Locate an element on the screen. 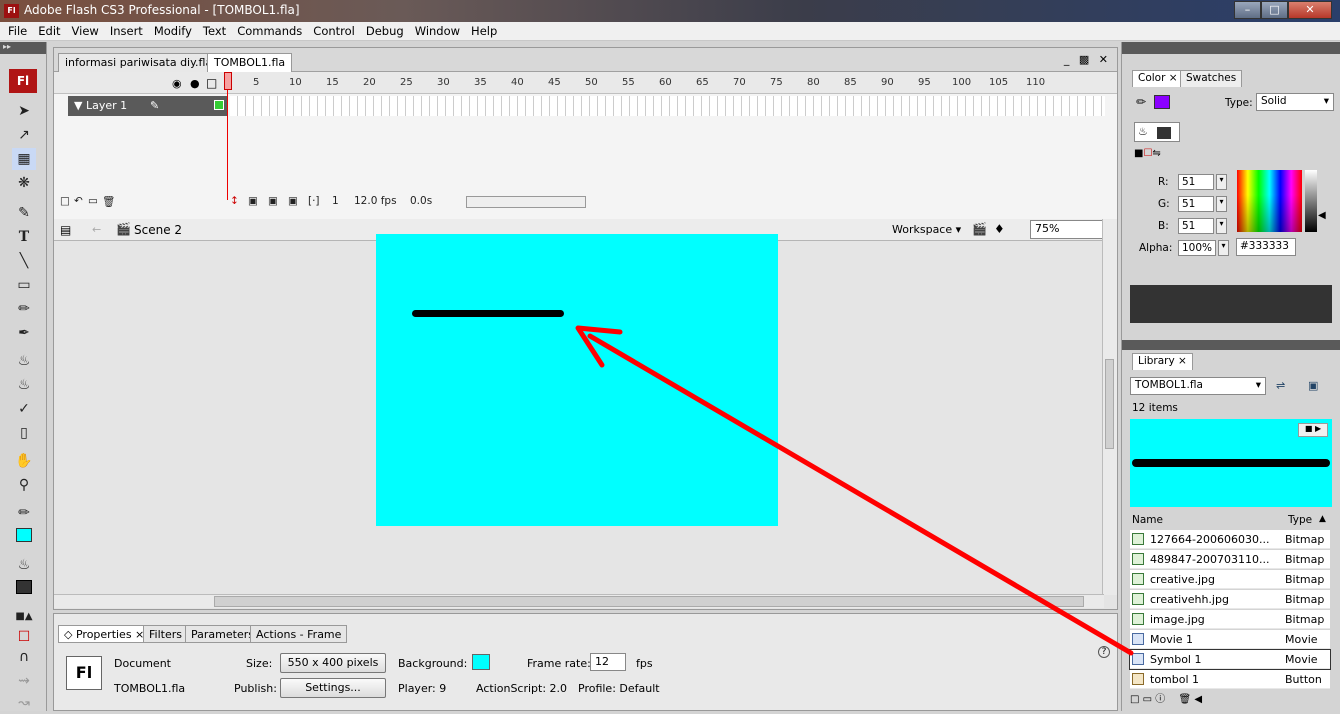 Image resolution: width=1340 pixels, height=714 pixels. arrow-head is located at coordinates (599, 346).